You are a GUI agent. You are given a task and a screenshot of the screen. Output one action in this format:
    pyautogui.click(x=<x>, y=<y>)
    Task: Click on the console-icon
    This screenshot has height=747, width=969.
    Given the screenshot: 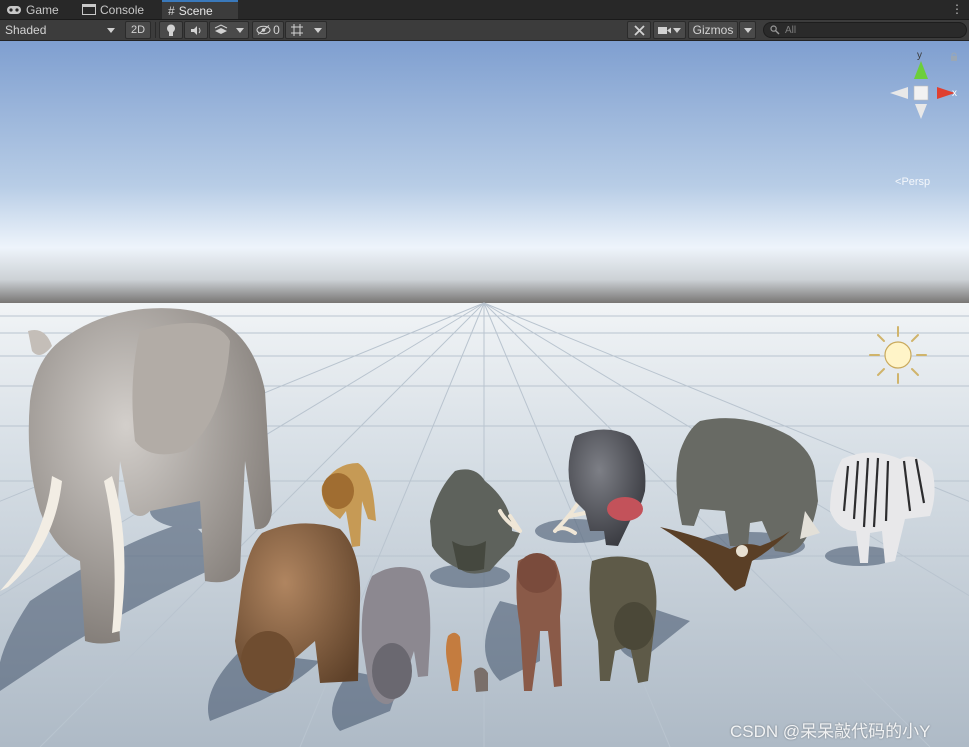 What is the action you would take?
    pyautogui.click(x=89, y=9)
    